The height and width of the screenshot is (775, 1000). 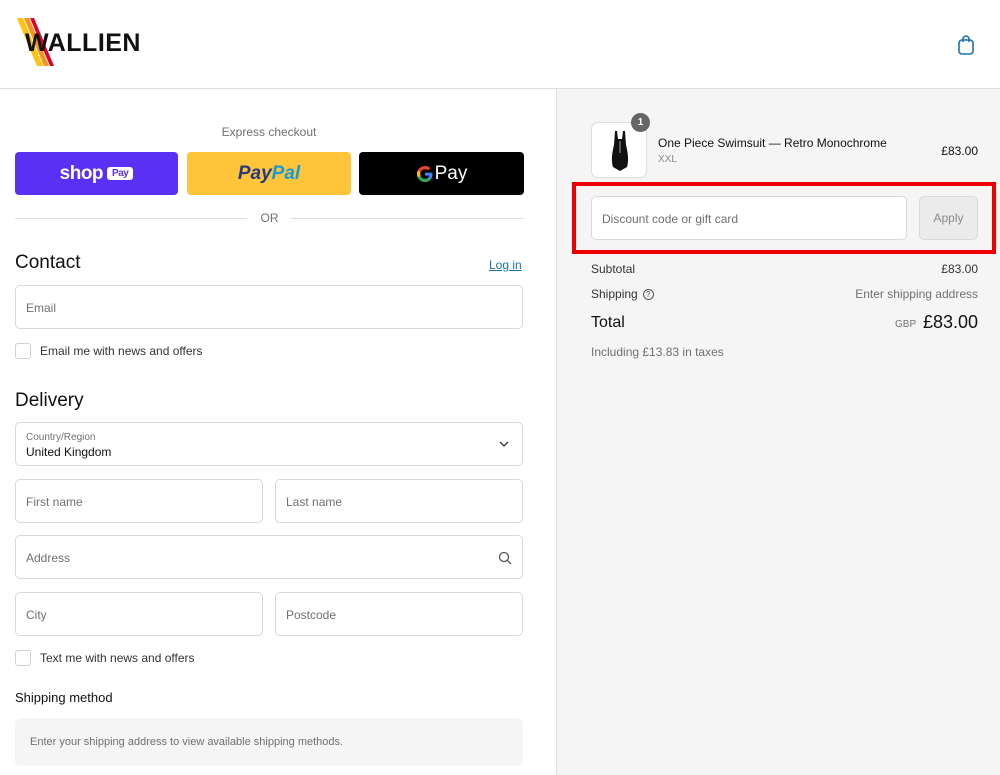 What do you see at coordinates (269, 132) in the screenshot?
I see `express-checkout-label: Express checkout` at bounding box center [269, 132].